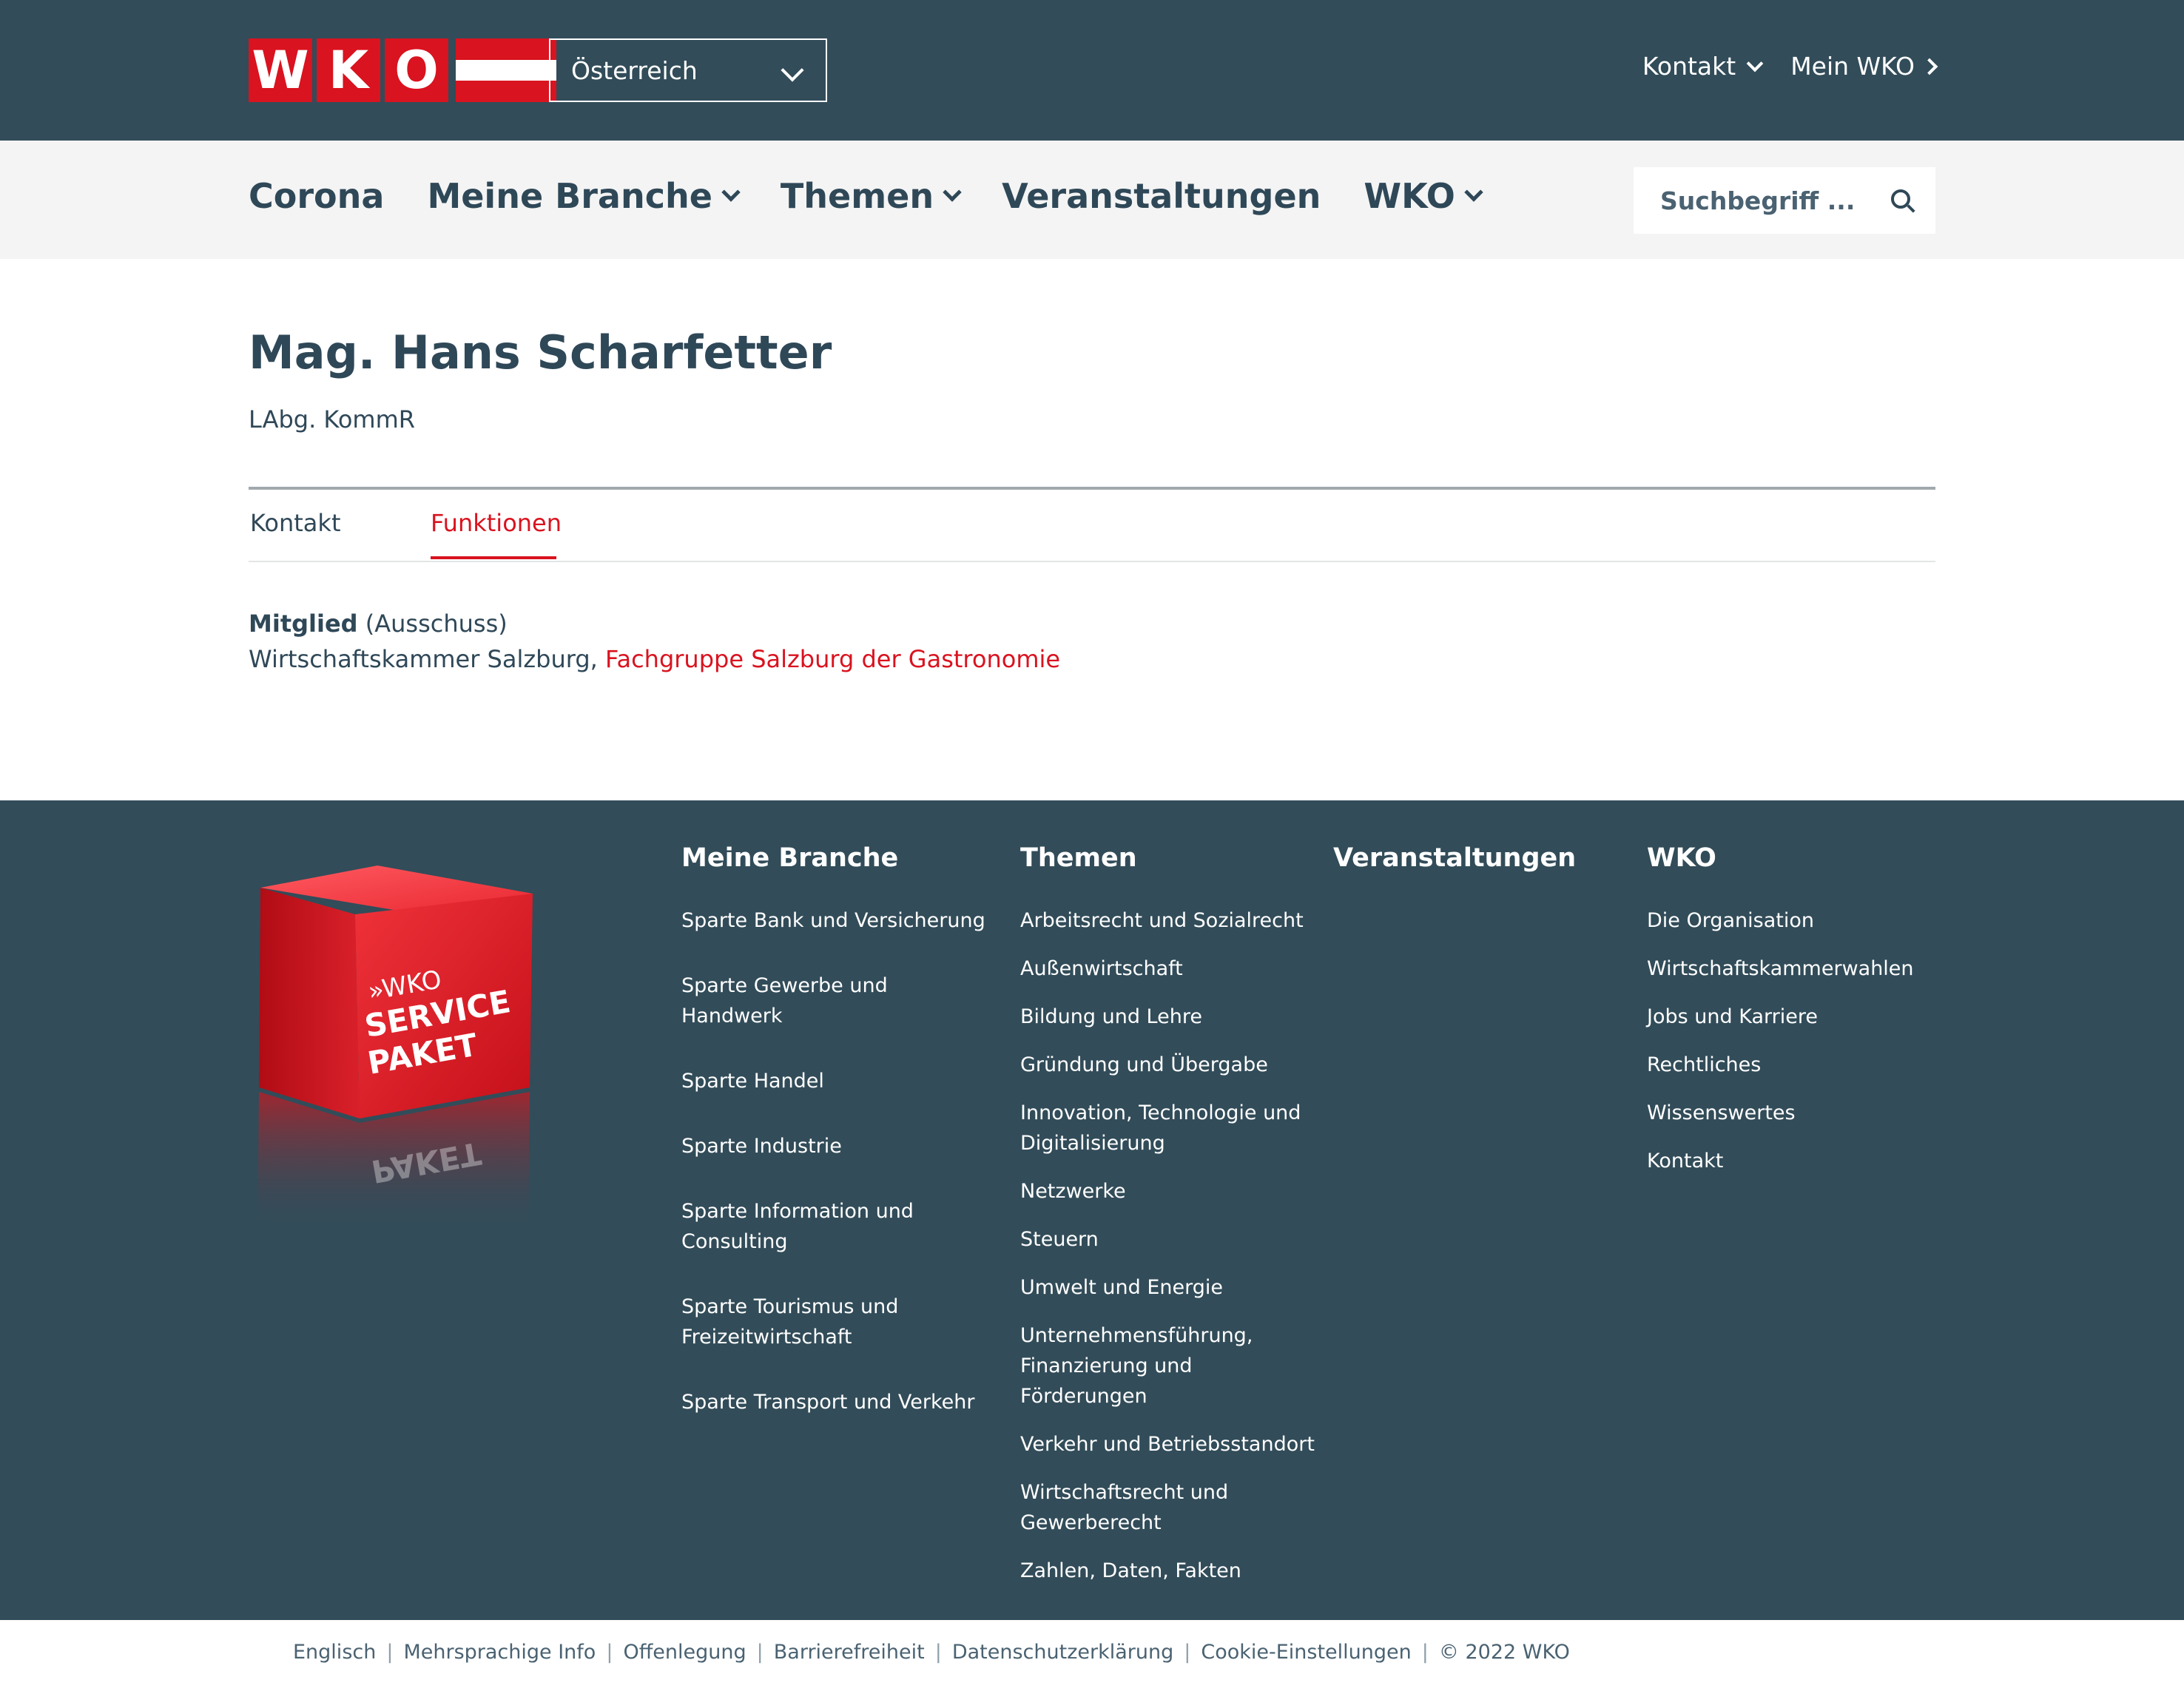 The image size is (2184, 1694). What do you see at coordinates (1176, 1191) in the screenshot?
I see `footer-link: Netzwerke` at bounding box center [1176, 1191].